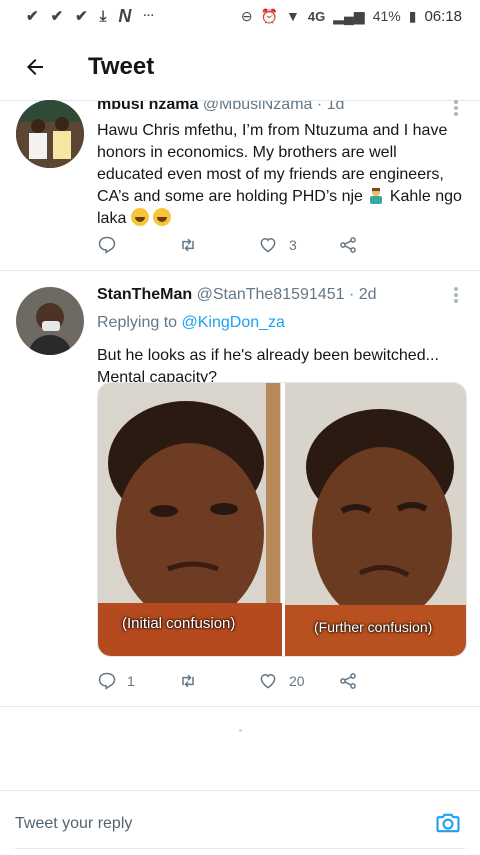 This screenshot has height=855, width=480. I want to click on do-not-disturb-icon: ⊖, so click(246, 15).